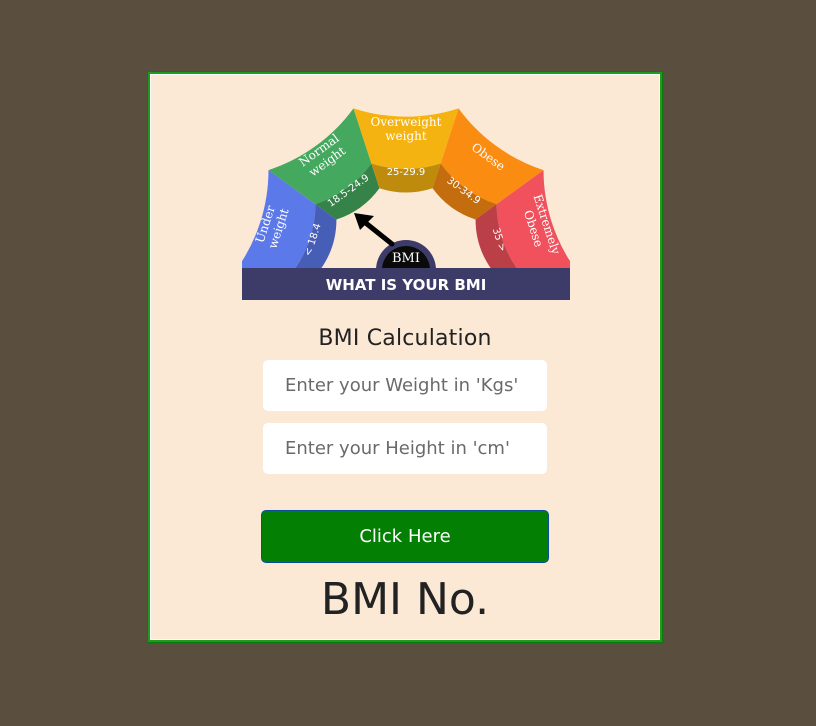 This screenshot has width=816, height=726. Describe the element at coordinates (406, 258) in the screenshot. I see `gauge-center-label: BMI` at that location.